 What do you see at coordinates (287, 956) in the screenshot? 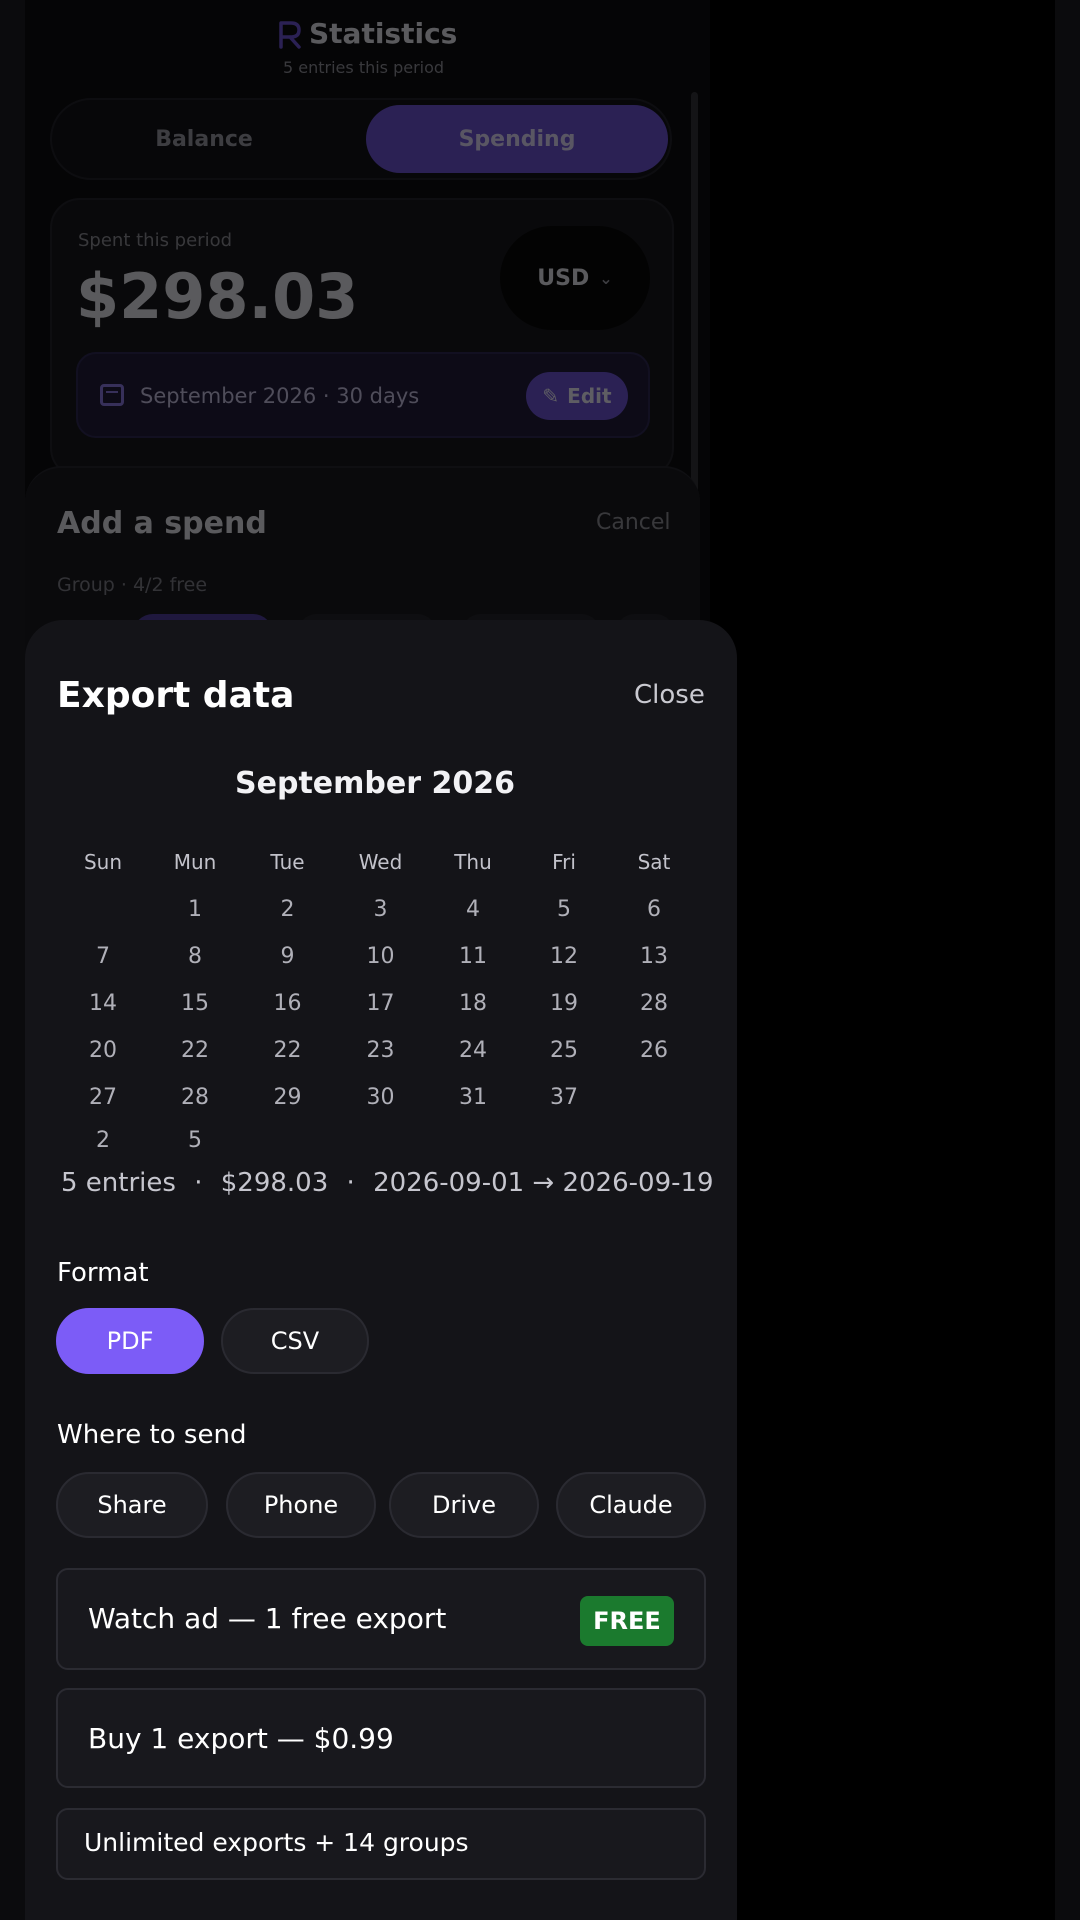
I see `calendar-day: 9` at bounding box center [287, 956].